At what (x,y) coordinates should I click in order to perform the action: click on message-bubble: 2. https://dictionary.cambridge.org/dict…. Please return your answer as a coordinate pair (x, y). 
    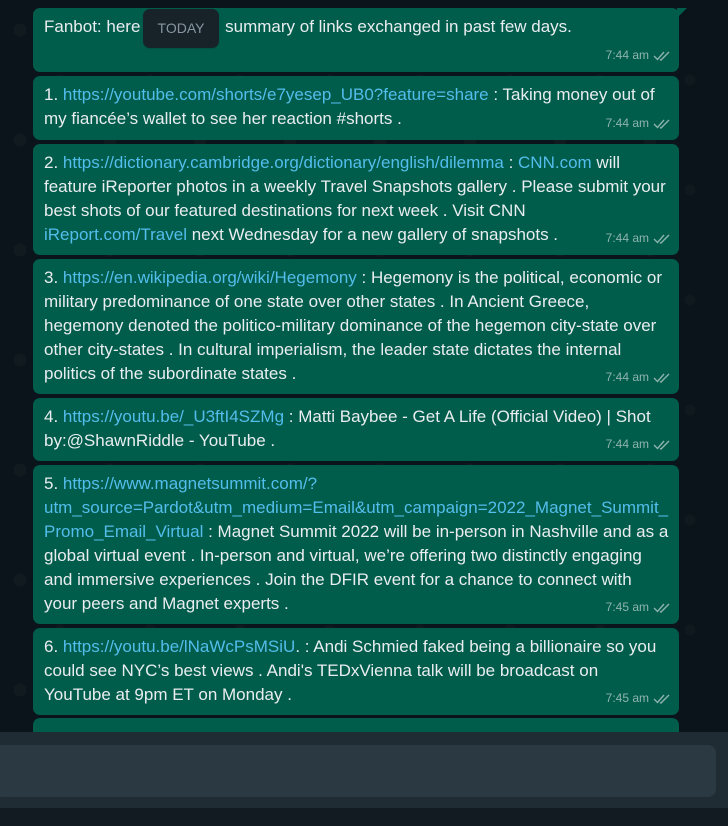
    Looking at the image, I should click on (356, 199).